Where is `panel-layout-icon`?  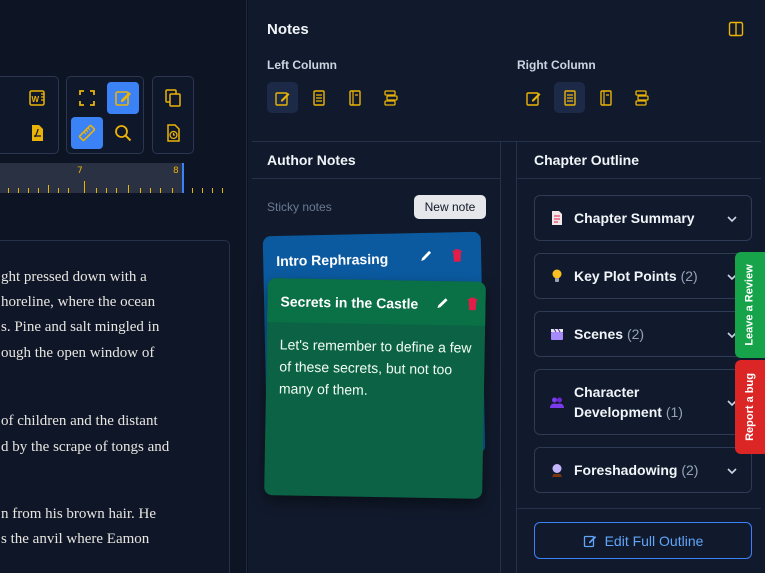 panel-layout-icon is located at coordinates (736, 29).